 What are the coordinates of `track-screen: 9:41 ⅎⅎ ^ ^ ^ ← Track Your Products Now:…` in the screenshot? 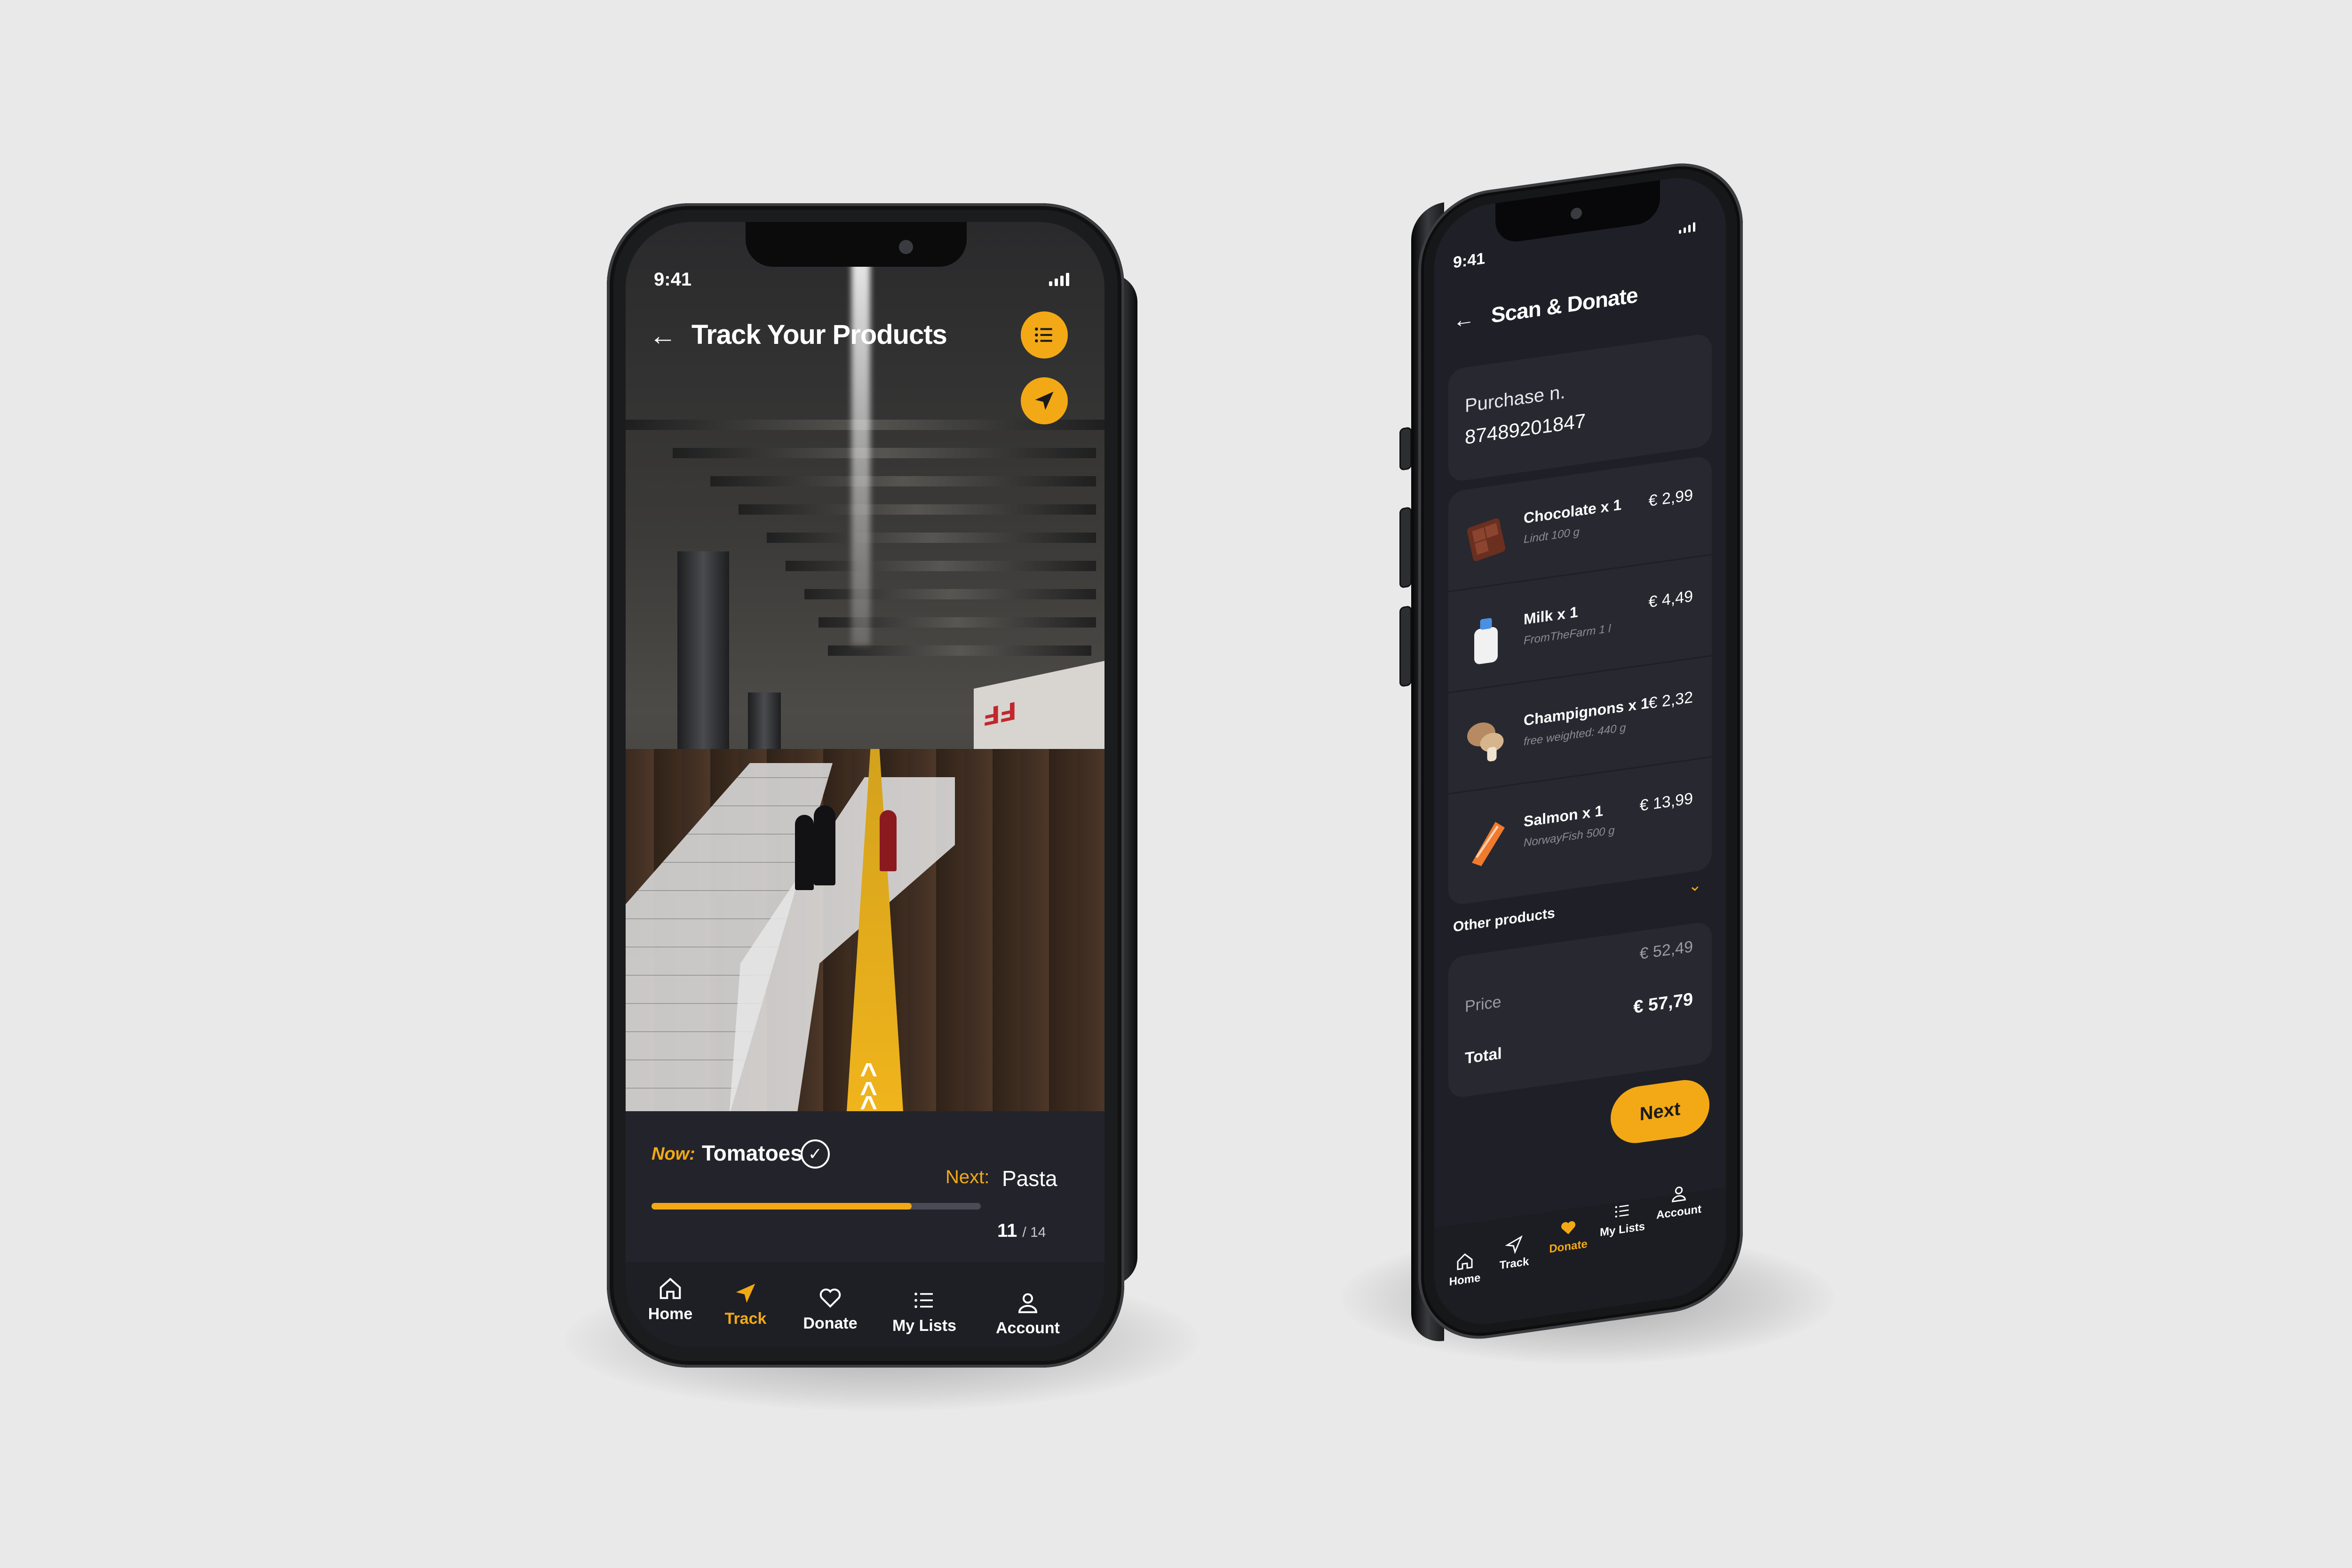 It's located at (865, 784).